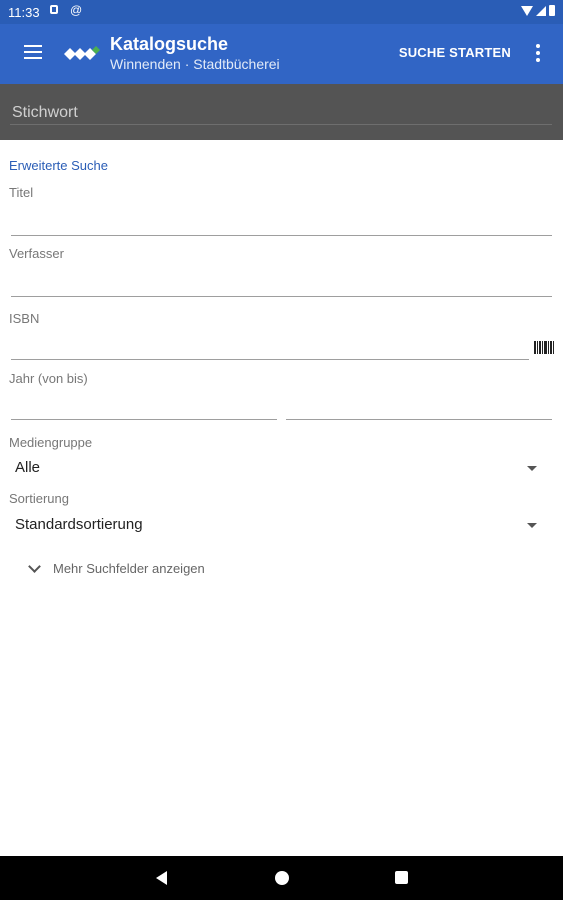 The width and height of the screenshot is (563, 900). What do you see at coordinates (58, 165) in the screenshot?
I see `advanced-search-heading: Erweiterte Suche` at bounding box center [58, 165].